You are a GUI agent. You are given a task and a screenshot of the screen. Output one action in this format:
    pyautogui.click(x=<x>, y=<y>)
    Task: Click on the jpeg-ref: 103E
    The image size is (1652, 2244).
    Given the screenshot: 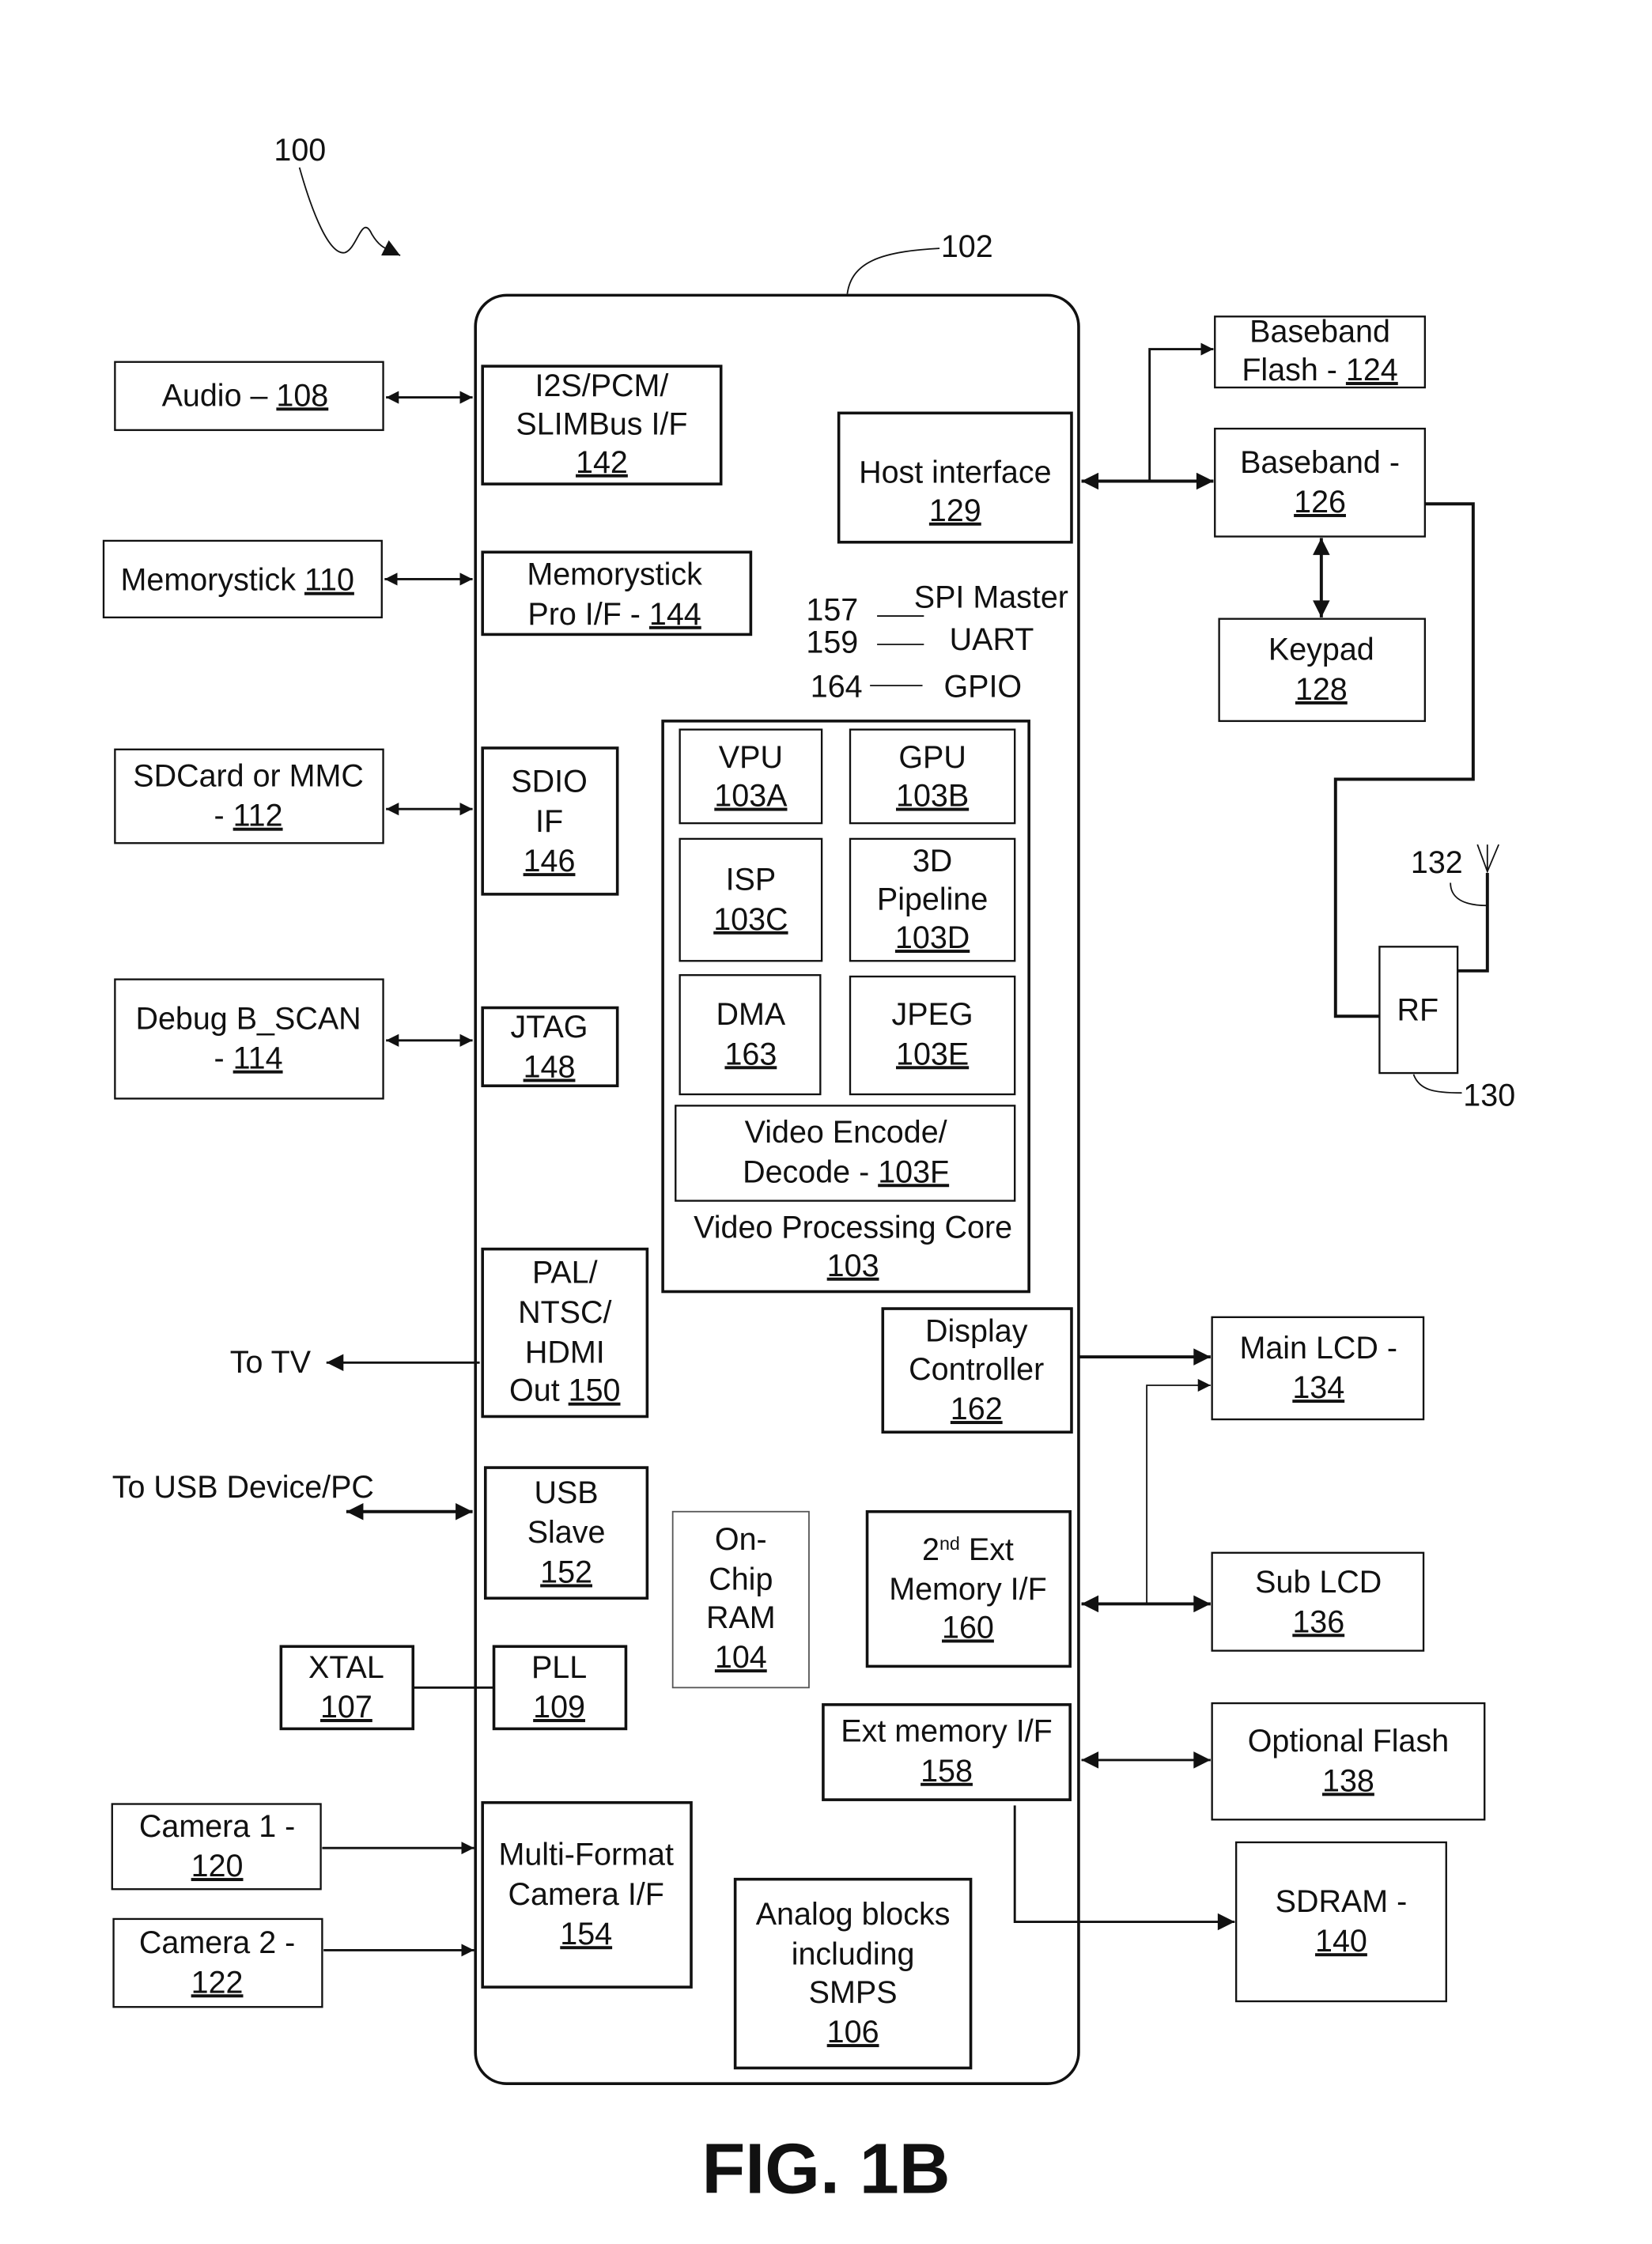 What is the action you would take?
    pyautogui.click(x=932, y=1054)
    